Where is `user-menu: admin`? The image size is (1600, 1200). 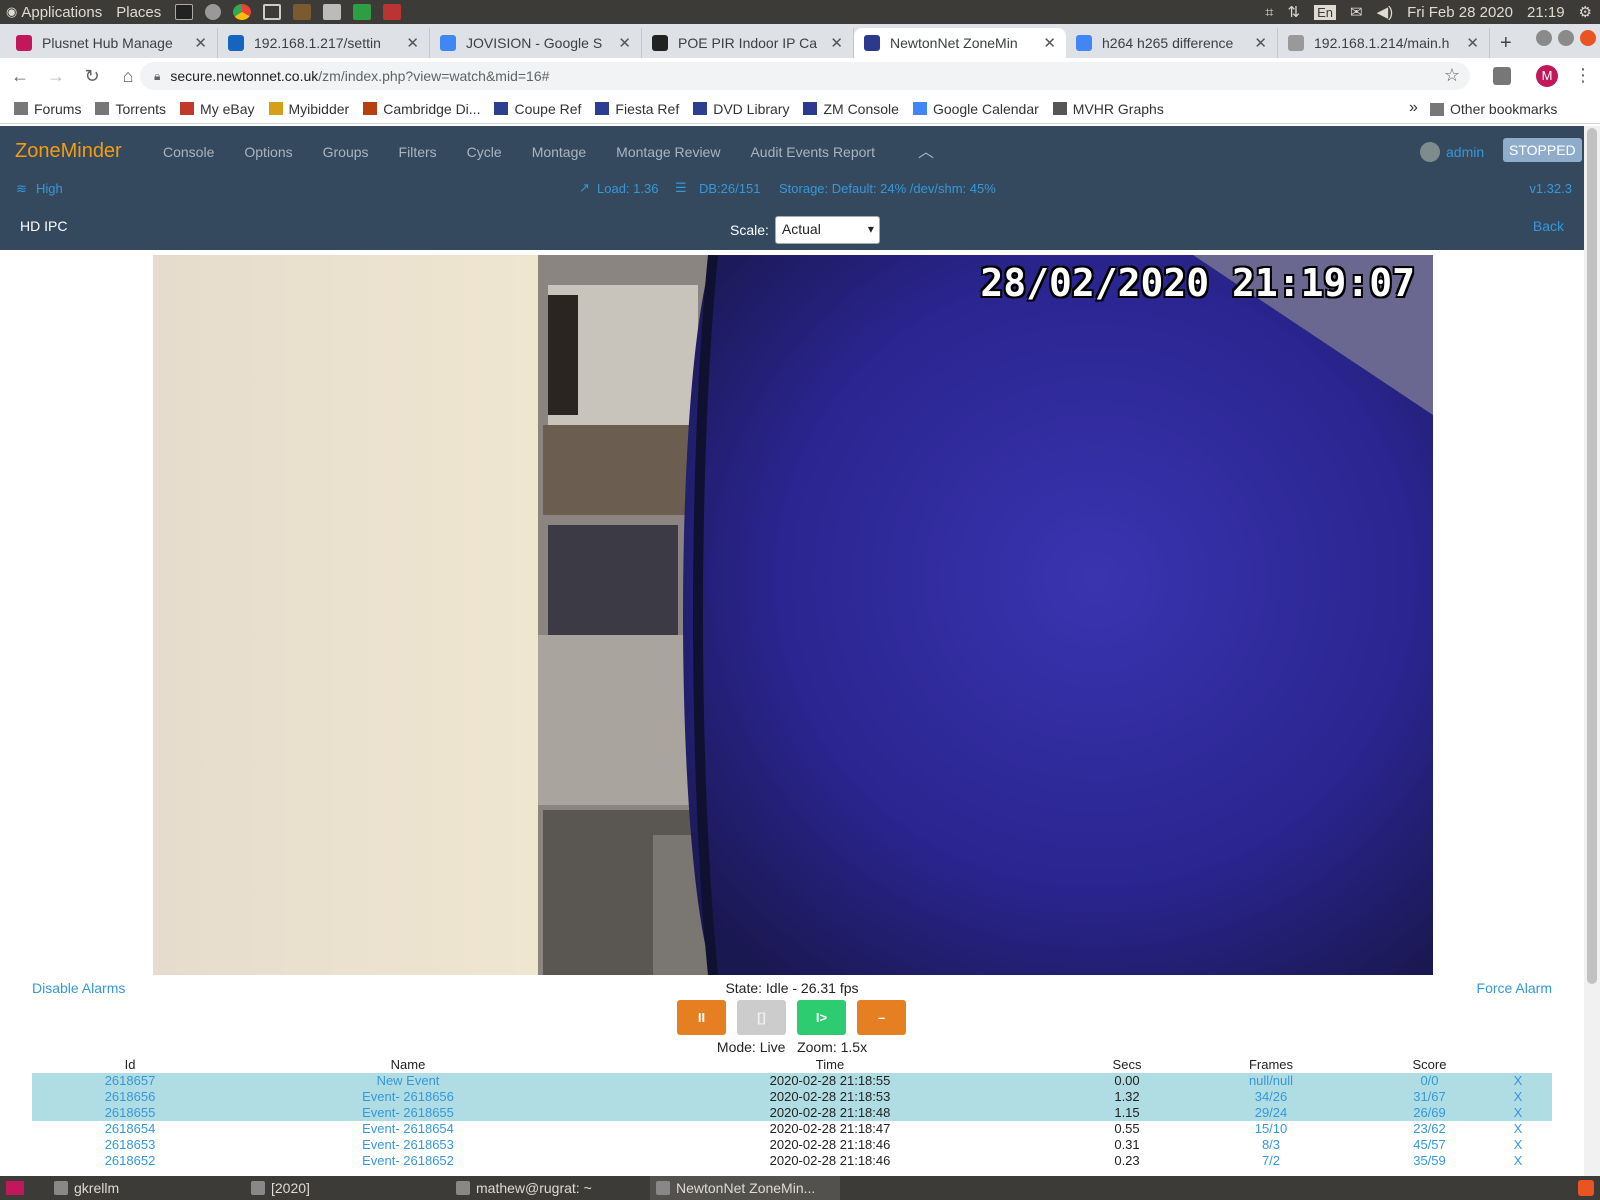 user-menu: admin is located at coordinates (1452, 152).